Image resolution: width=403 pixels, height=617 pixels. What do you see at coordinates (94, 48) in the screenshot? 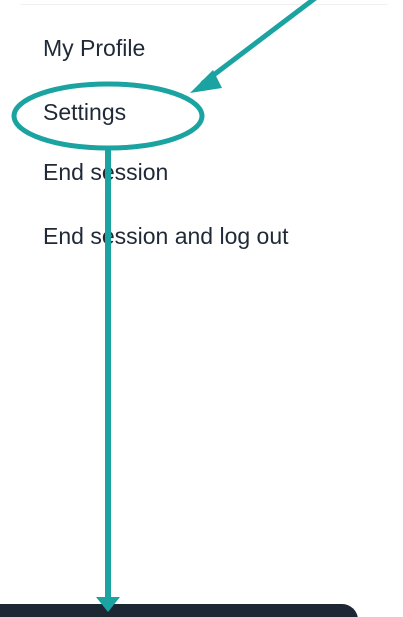
I see `menu-item-my-profile: My Profile` at bounding box center [94, 48].